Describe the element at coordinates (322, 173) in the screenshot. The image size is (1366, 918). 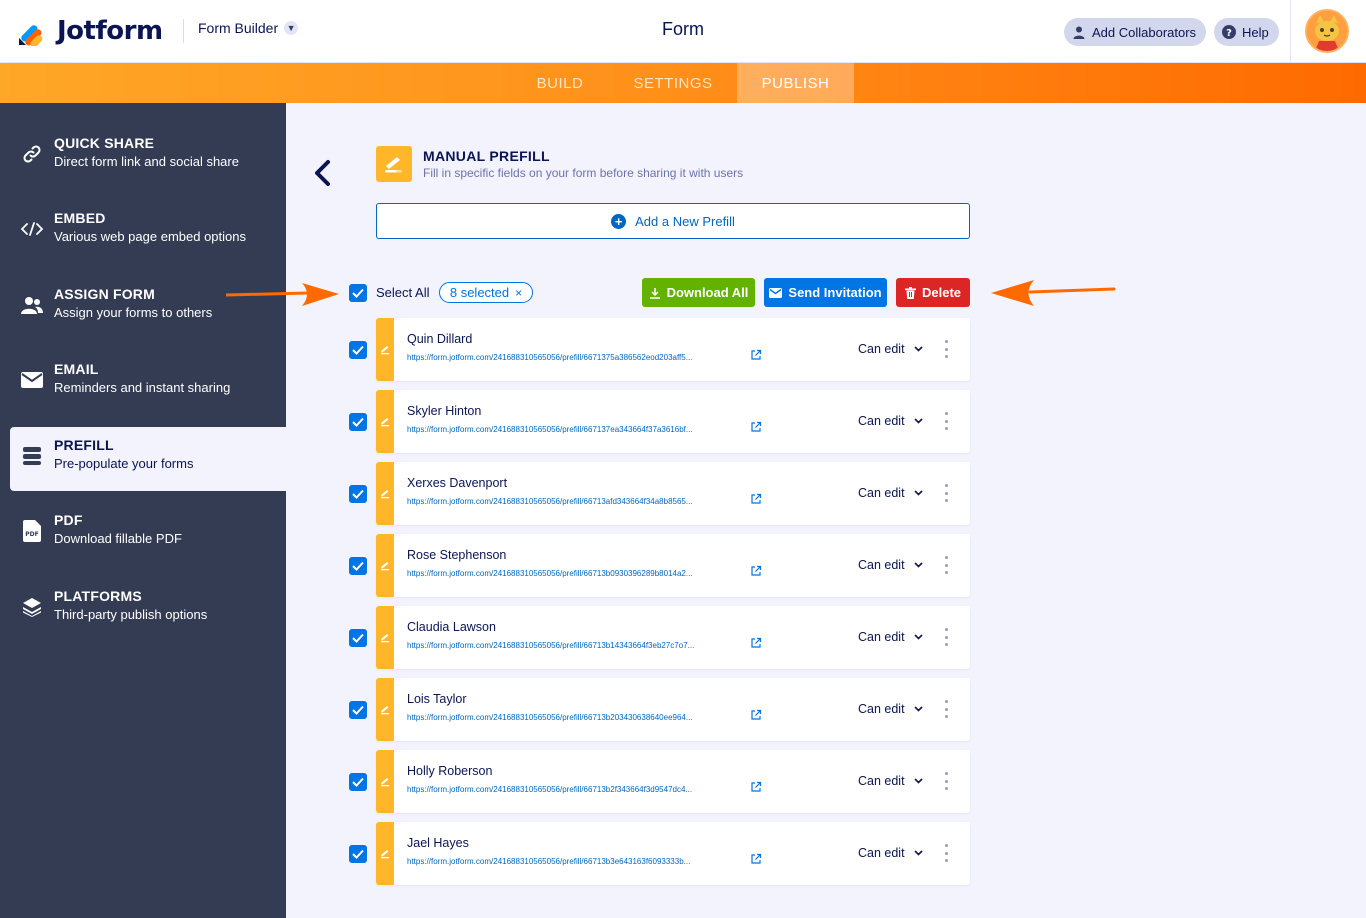
I see `back-button` at that location.